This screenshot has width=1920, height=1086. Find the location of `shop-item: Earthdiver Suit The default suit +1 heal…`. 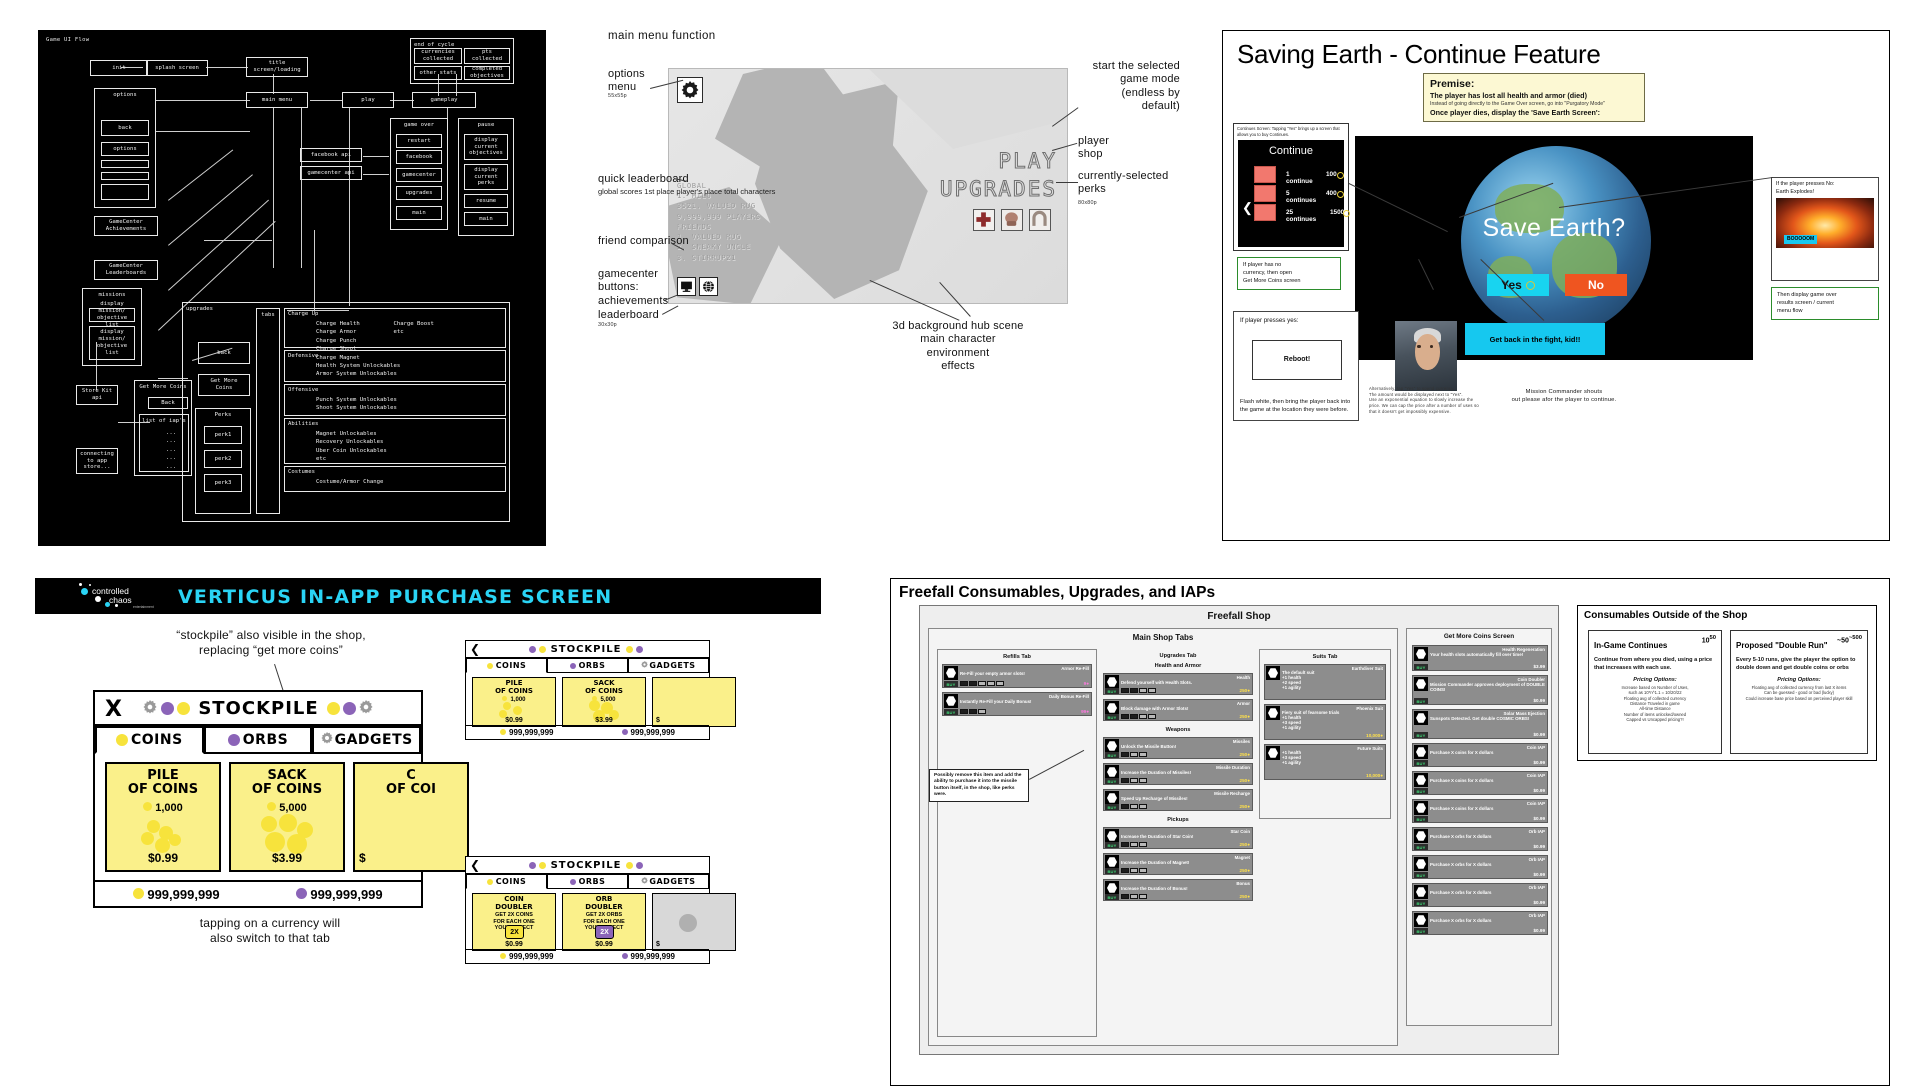

shop-item: Earthdiver Suit The default suit +1 heal… is located at coordinates (1325, 682).